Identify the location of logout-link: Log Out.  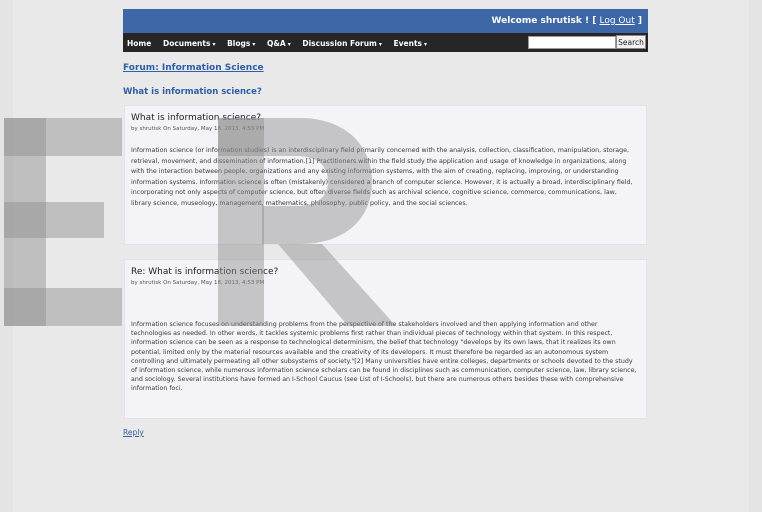
(616, 21).